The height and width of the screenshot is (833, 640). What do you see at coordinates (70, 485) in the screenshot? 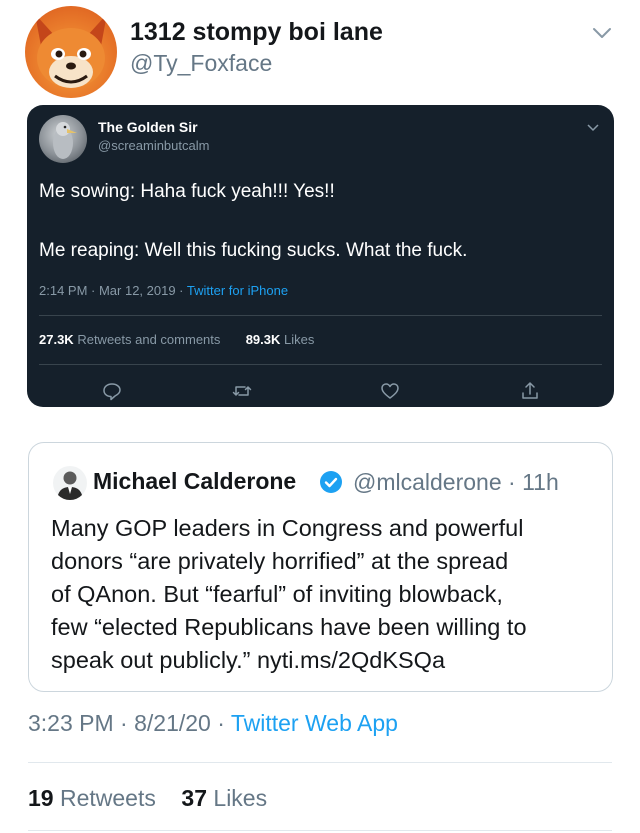
I see `person-avatar-icon` at bounding box center [70, 485].